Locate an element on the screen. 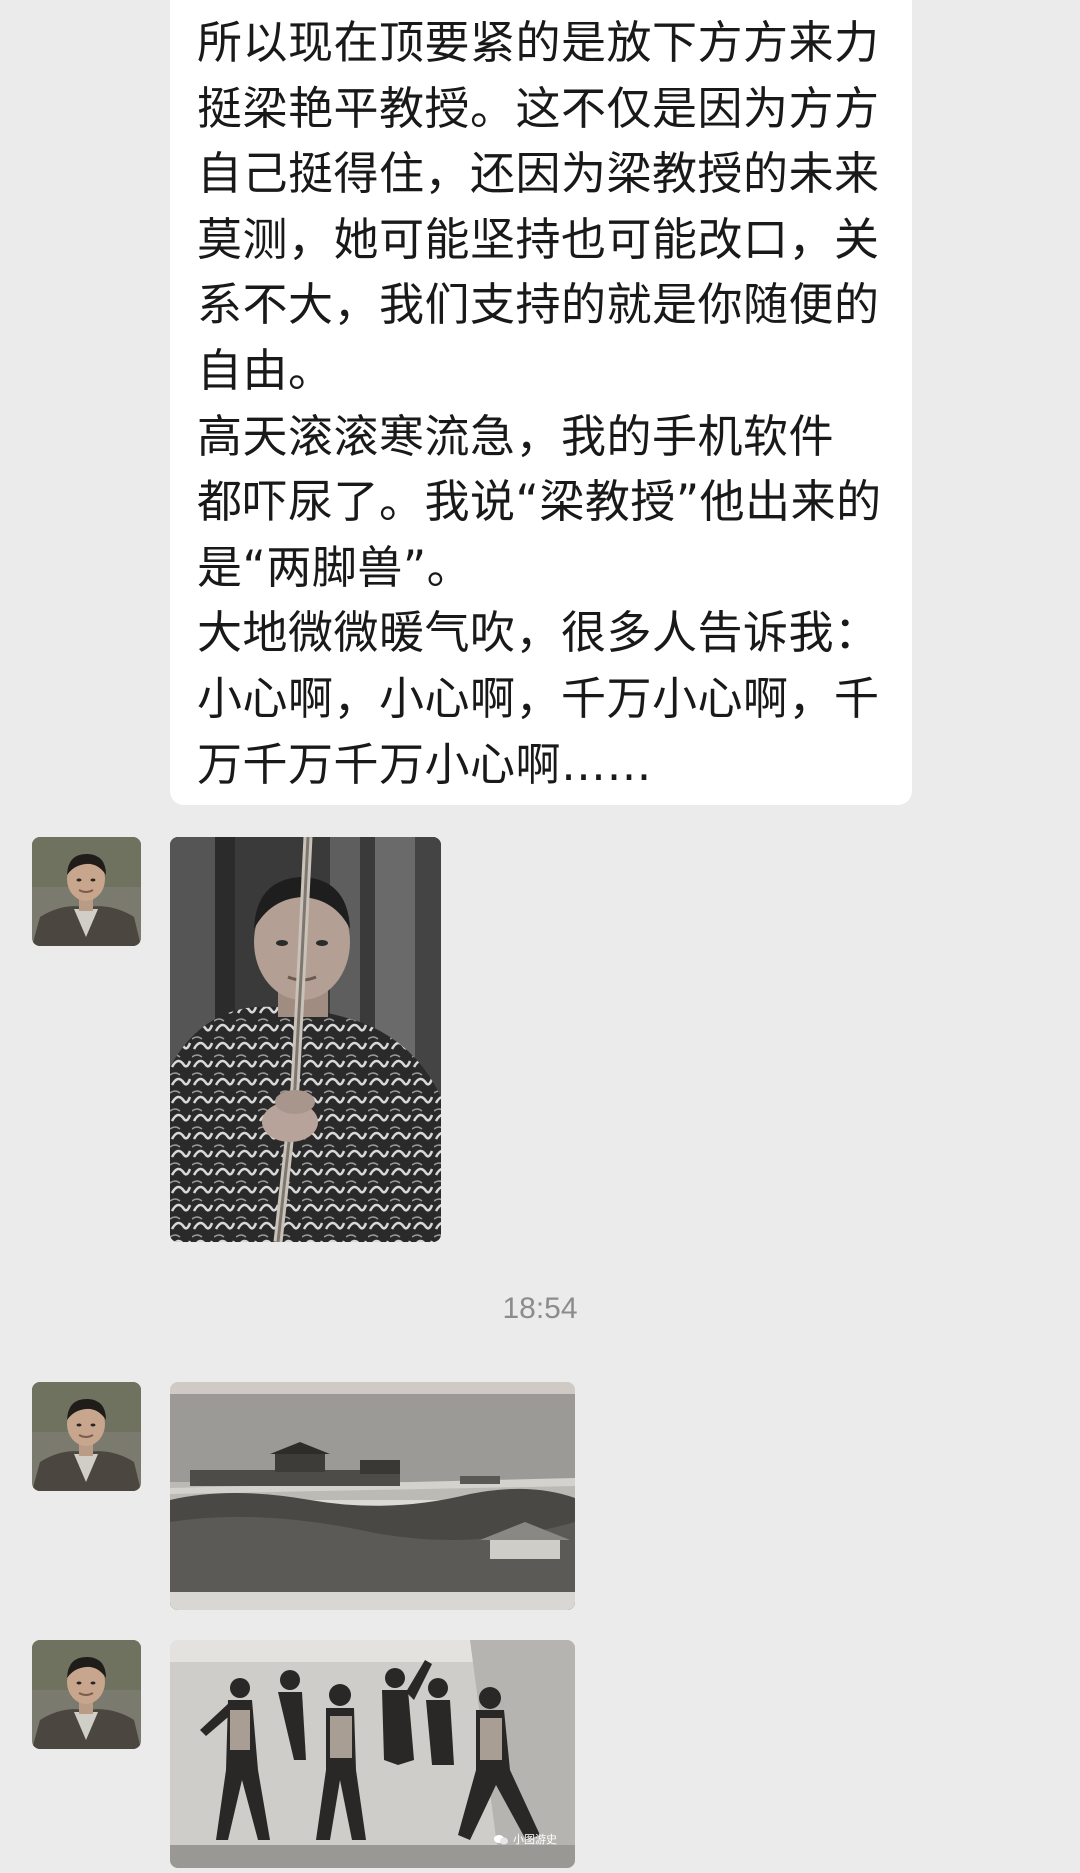 Image resolution: width=1080 pixels, height=1873 pixels. timestamp: 18:54 is located at coordinates (540, 1308).